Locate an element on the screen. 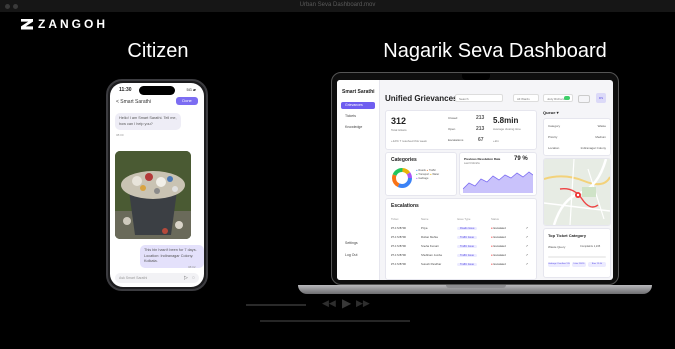  phone-dynamic-island is located at coordinates (157, 90).